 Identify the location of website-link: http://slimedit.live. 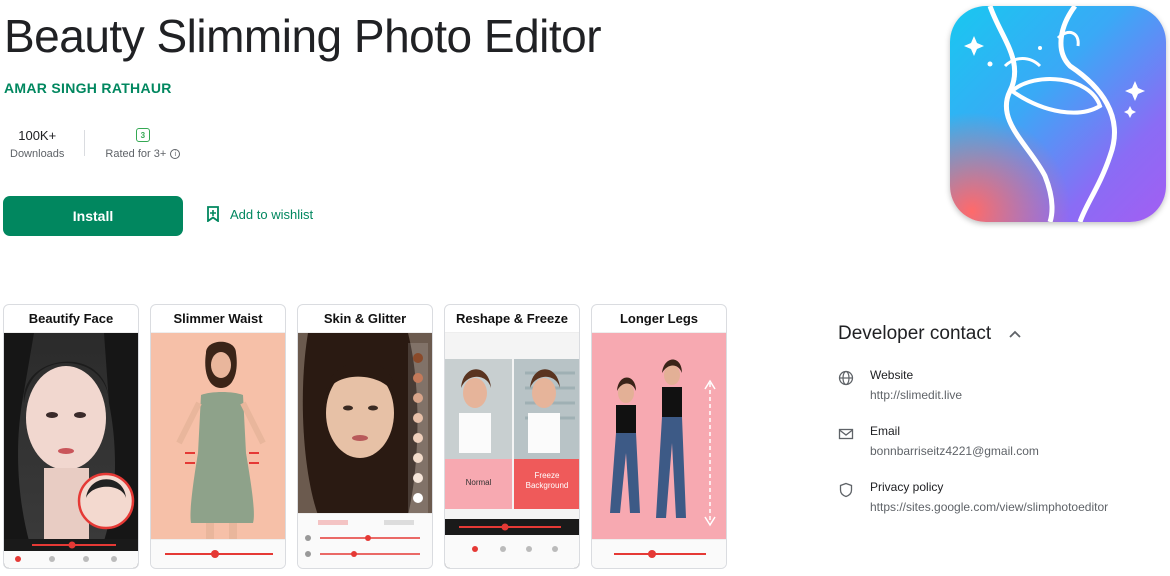
(916, 395).